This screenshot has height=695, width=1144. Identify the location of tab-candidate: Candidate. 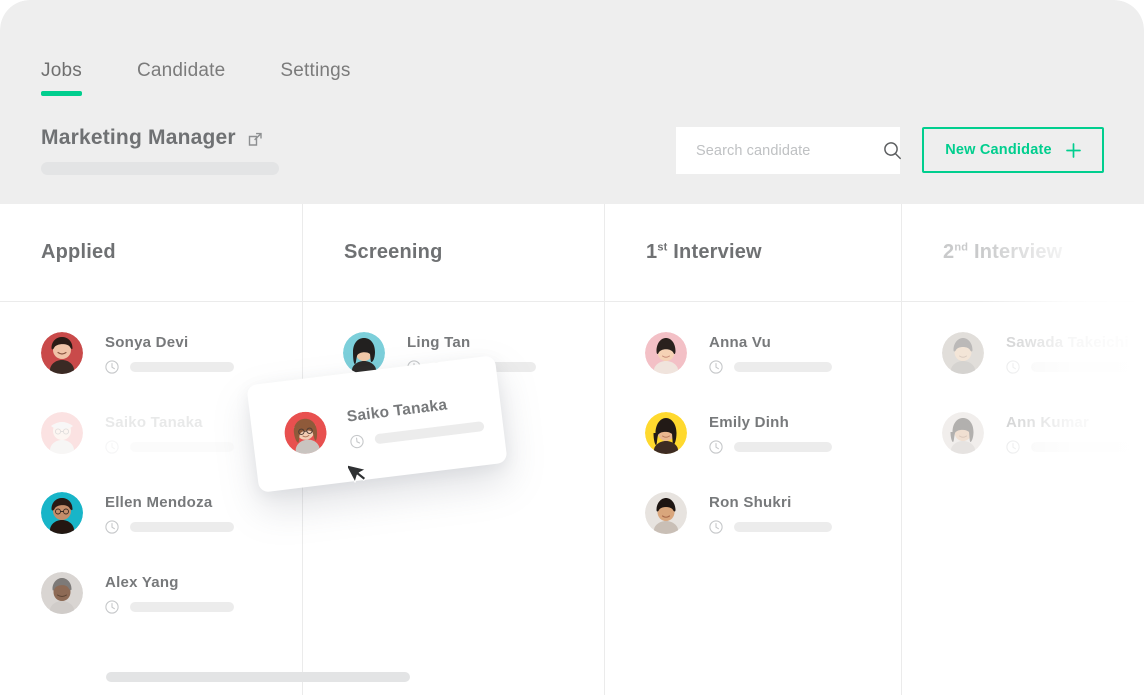
(181, 78).